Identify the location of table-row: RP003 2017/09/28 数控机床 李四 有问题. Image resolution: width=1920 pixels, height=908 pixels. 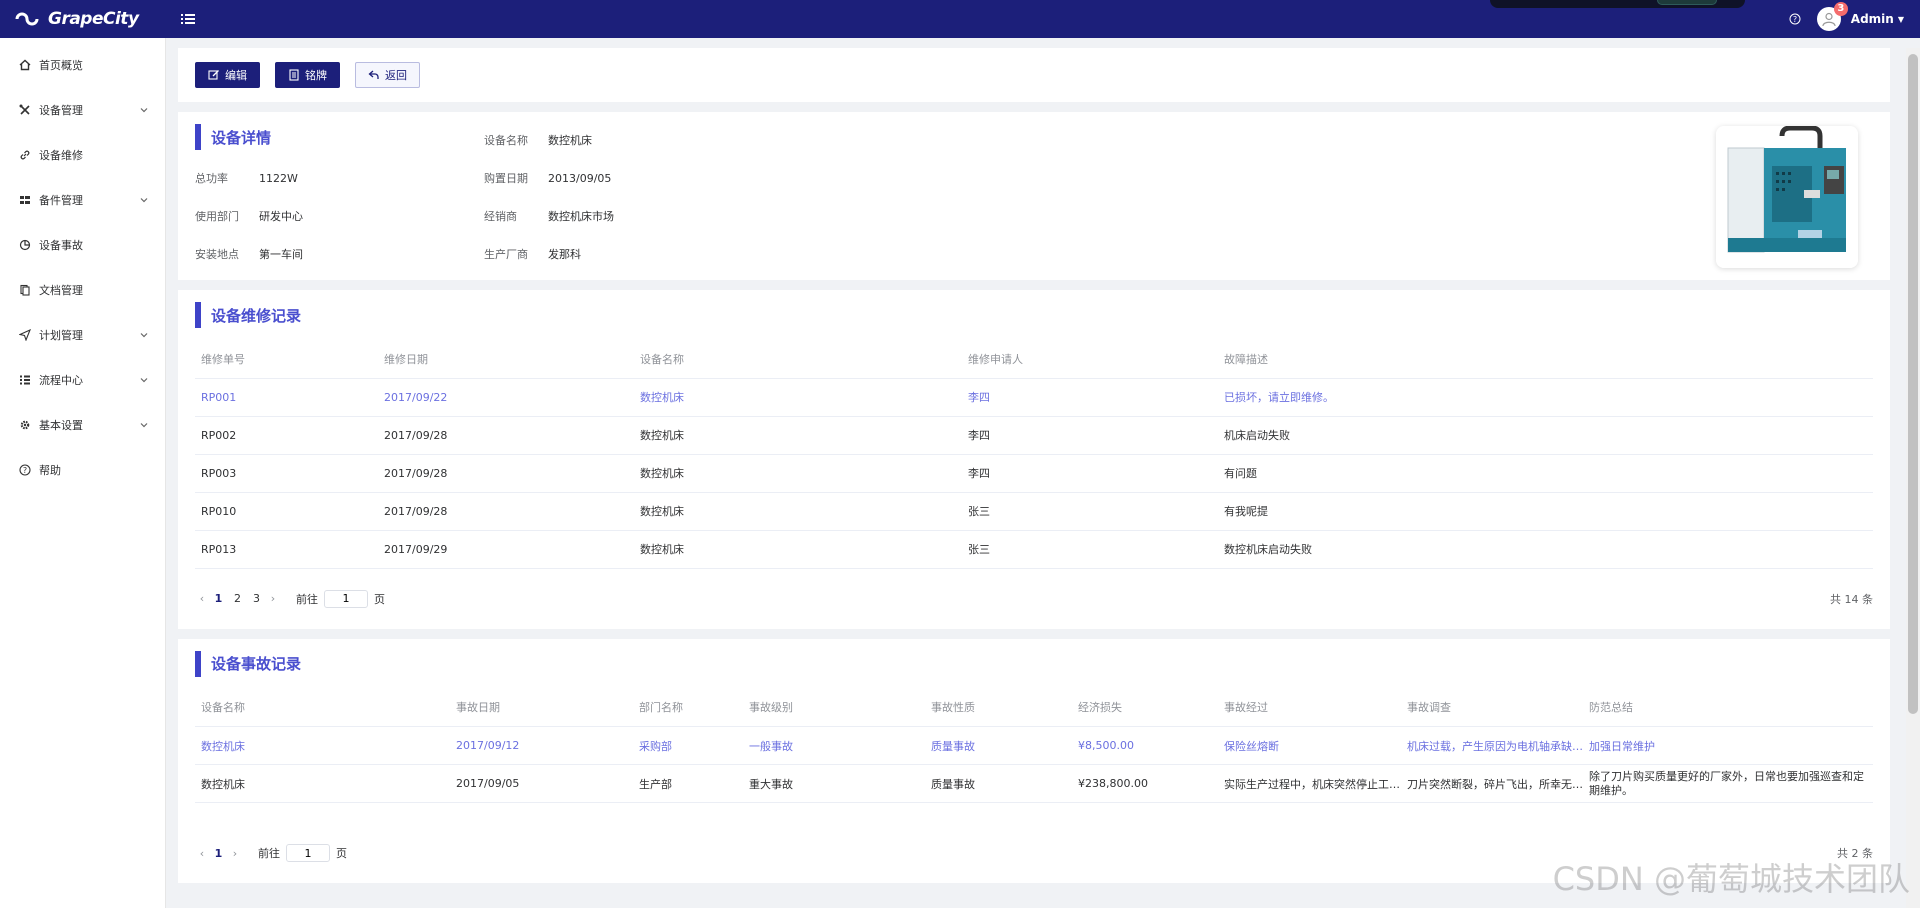
(1034, 473).